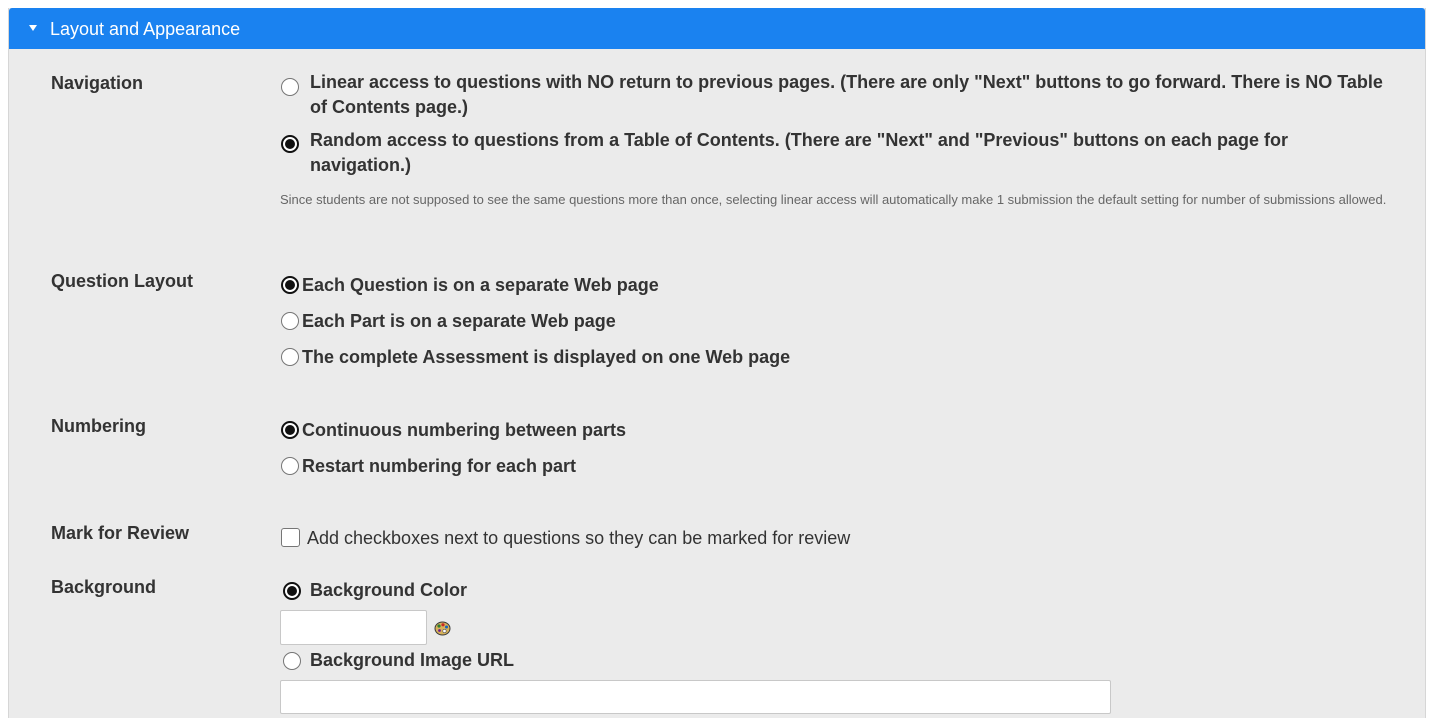 This screenshot has height=718, width=1430. Describe the element at coordinates (439, 466) in the screenshot. I see `numbering-restart-label: Restart numbering for each part` at that location.